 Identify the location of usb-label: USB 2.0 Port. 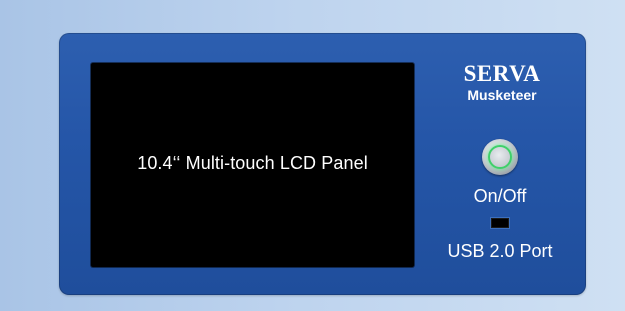
(500, 251).